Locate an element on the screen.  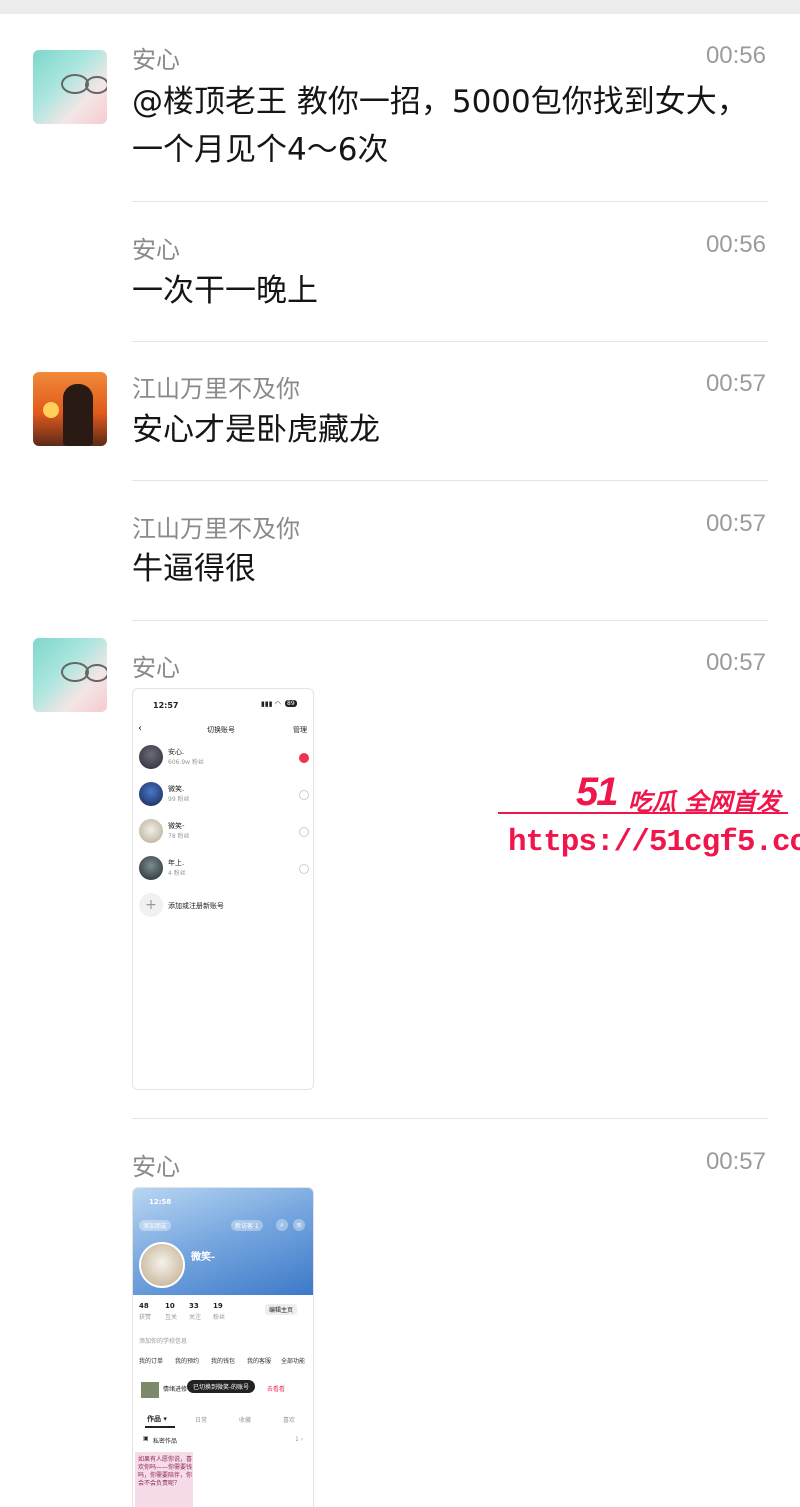
tab-like: 喜欢 is located at coordinates (289, 1420).